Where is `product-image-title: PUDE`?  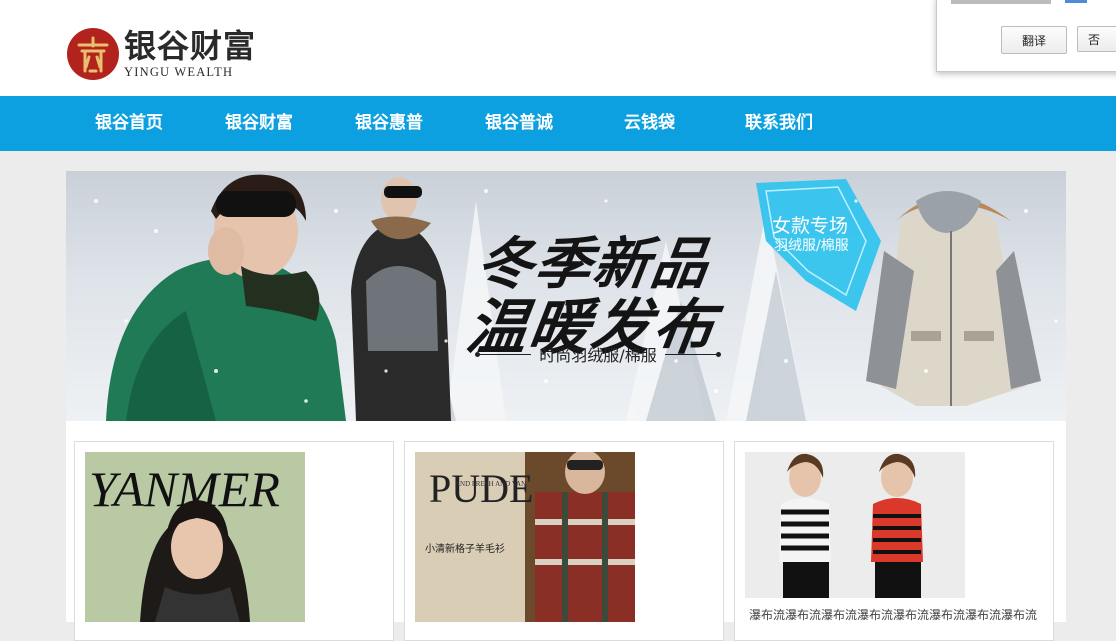 product-image-title: PUDE is located at coordinates (481, 488).